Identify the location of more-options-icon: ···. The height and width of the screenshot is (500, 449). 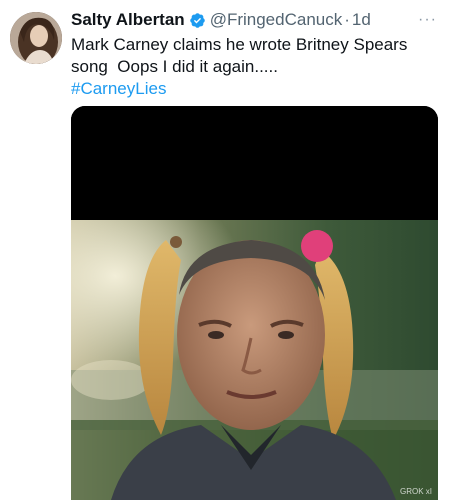
(427, 20).